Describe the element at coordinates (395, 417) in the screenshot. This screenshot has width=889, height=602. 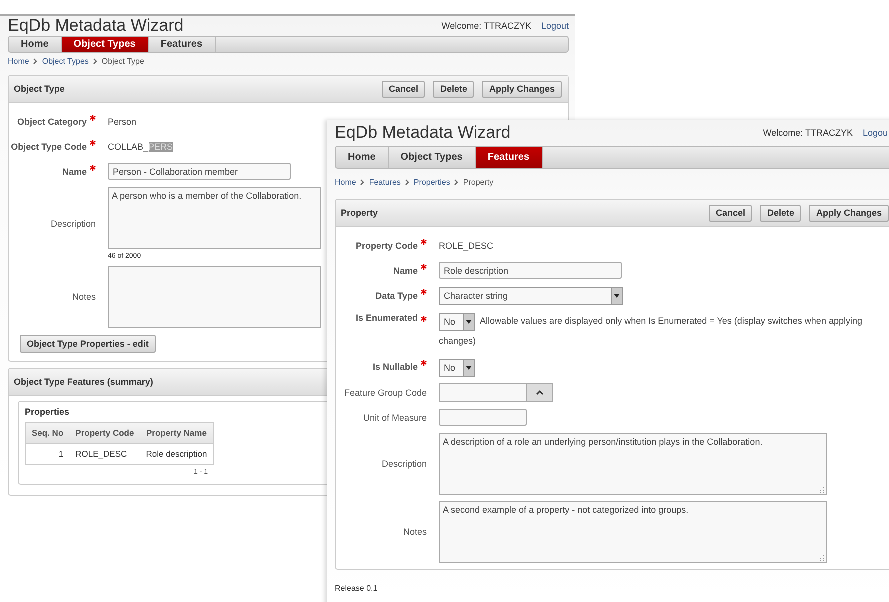
I see `field-label: Unit of Measure` at that location.